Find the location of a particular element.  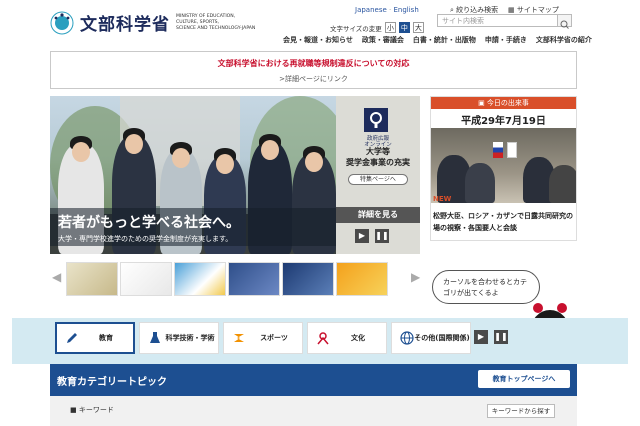

font-size-large-button: 大 is located at coordinates (418, 27).